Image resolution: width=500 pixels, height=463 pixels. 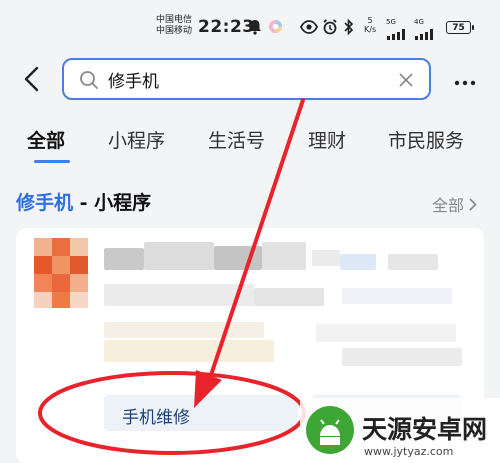 I want to click on search-input, so click(x=248, y=79).